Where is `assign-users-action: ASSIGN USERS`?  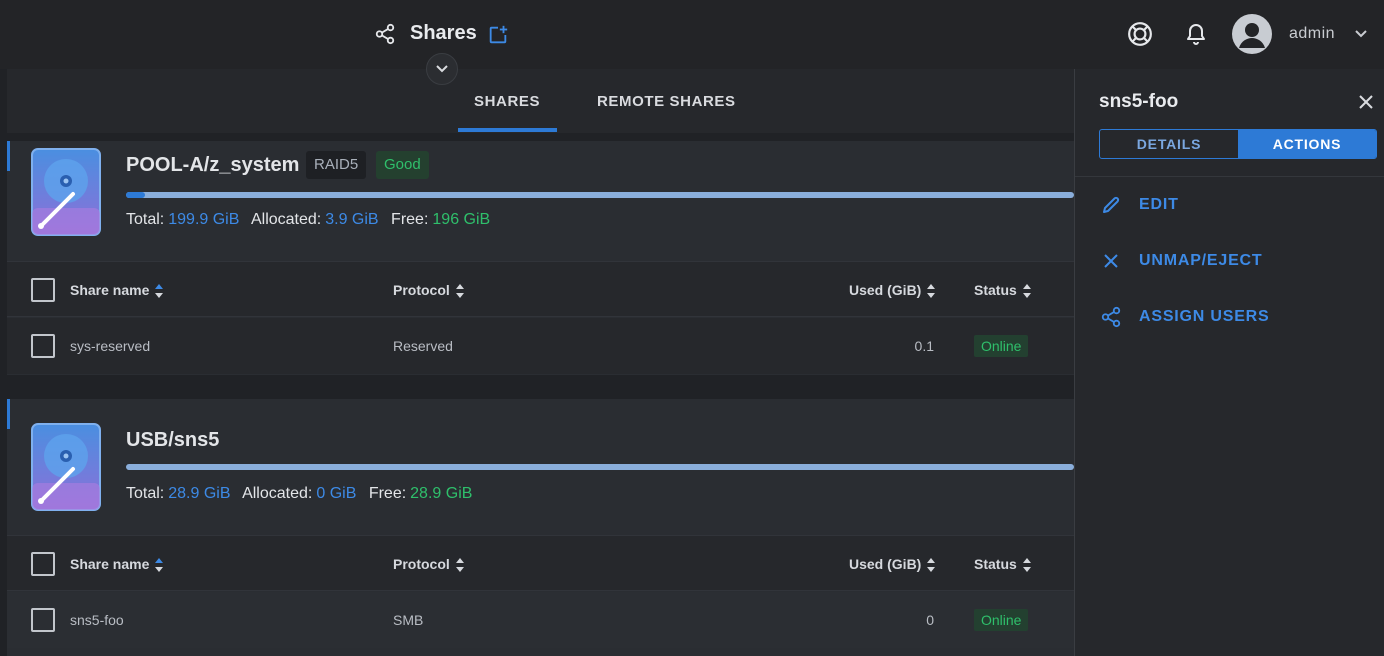 assign-users-action: ASSIGN USERS is located at coordinates (1184, 317).